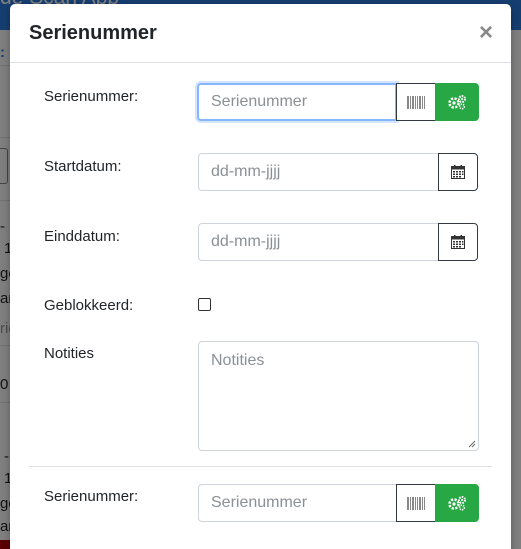 This screenshot has width=521, height=549. I want to click on startdatum-input: dd-mm-jjjj, so click(318, 172).